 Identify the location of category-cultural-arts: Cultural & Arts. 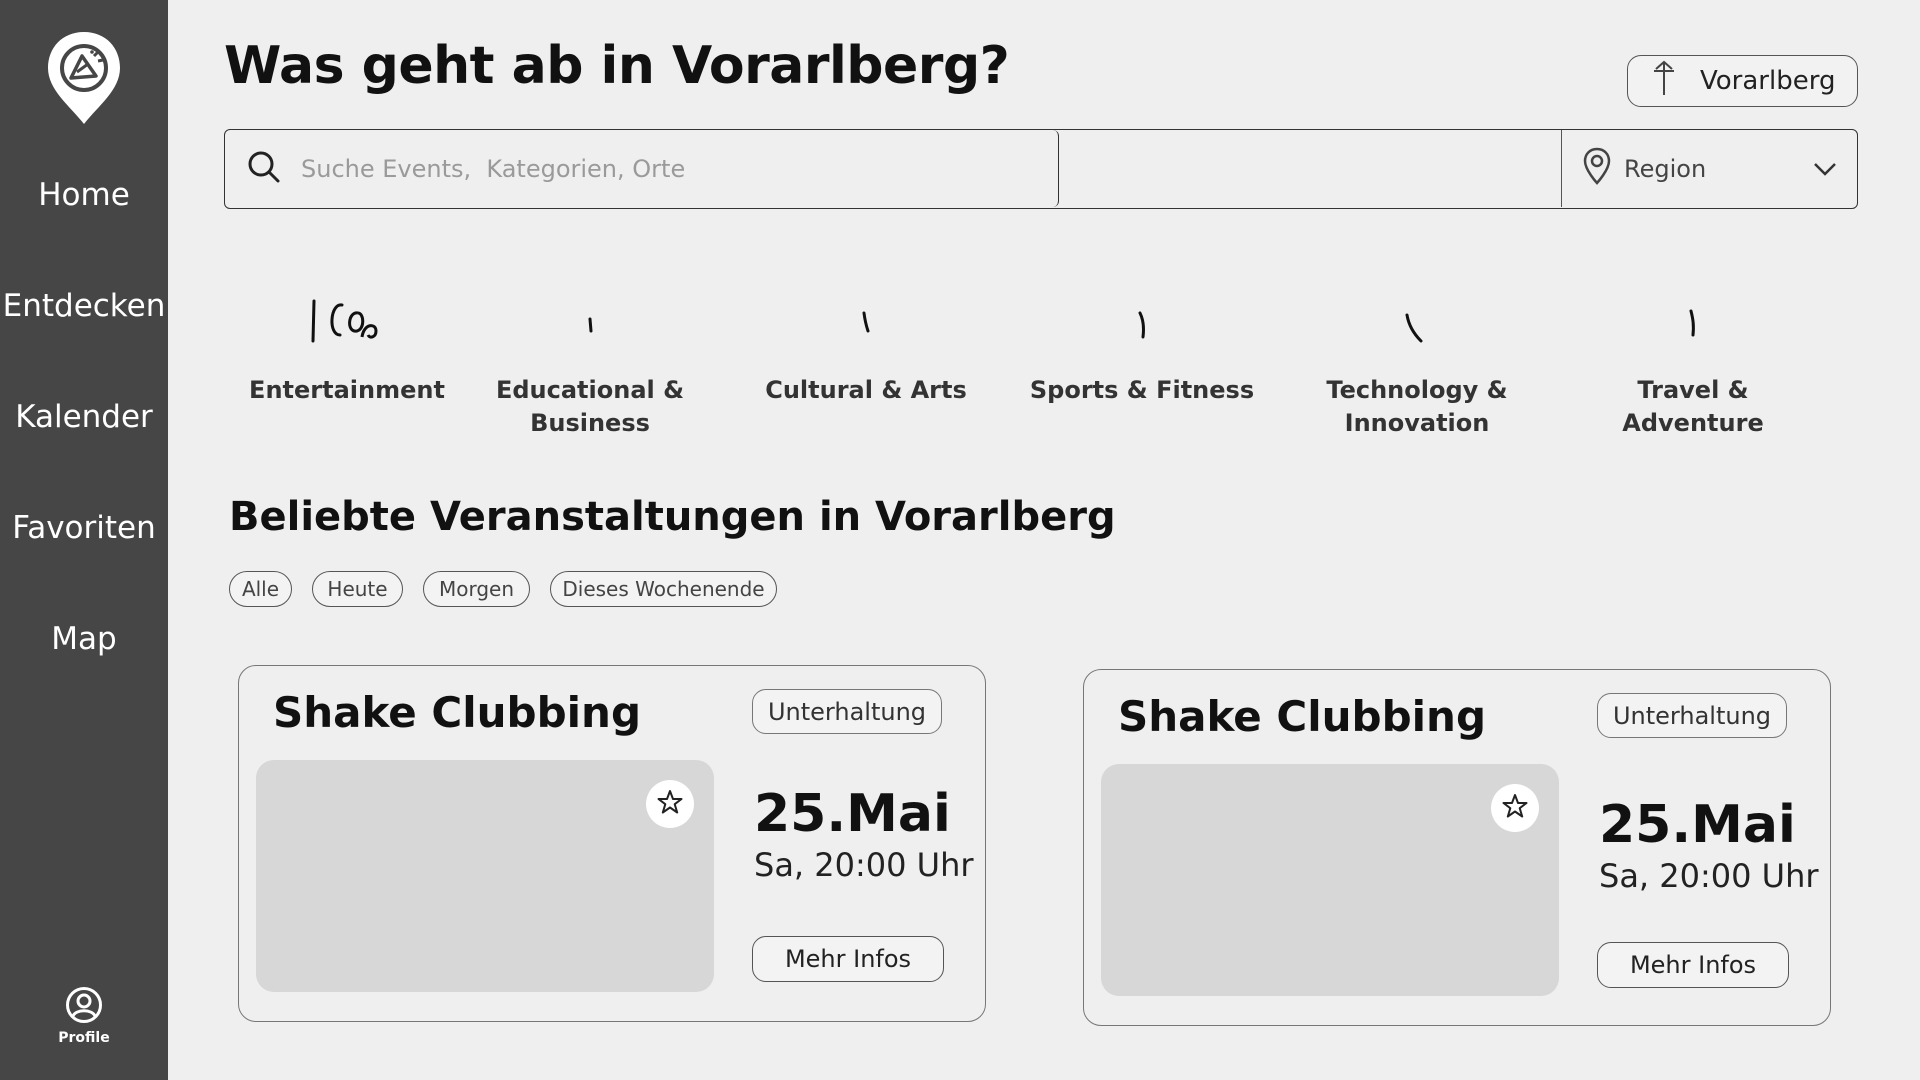
(866, 342).